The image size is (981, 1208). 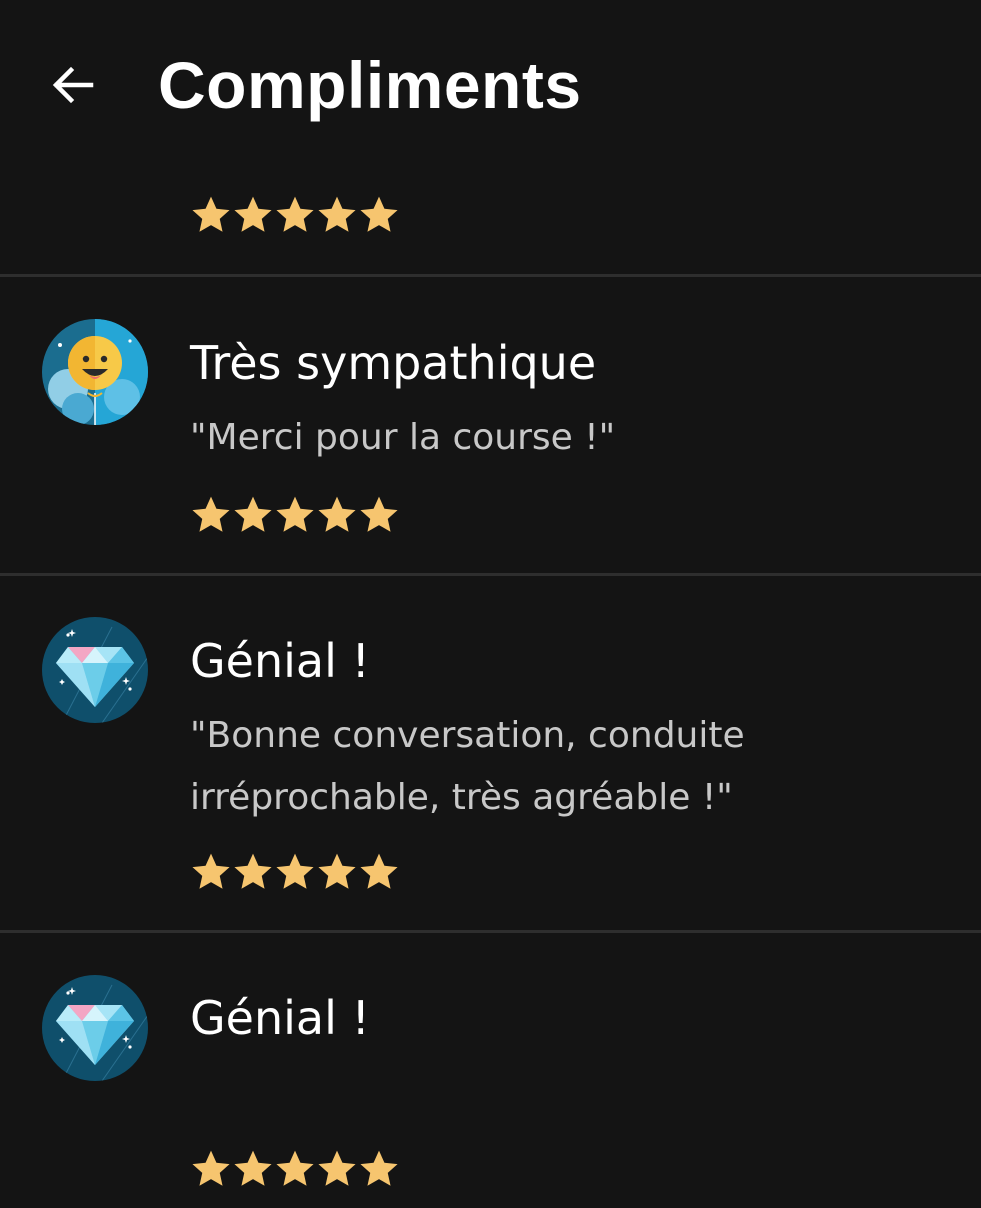 I want to click on compliment-title: Très sympathique, so click(x=393, y=363).